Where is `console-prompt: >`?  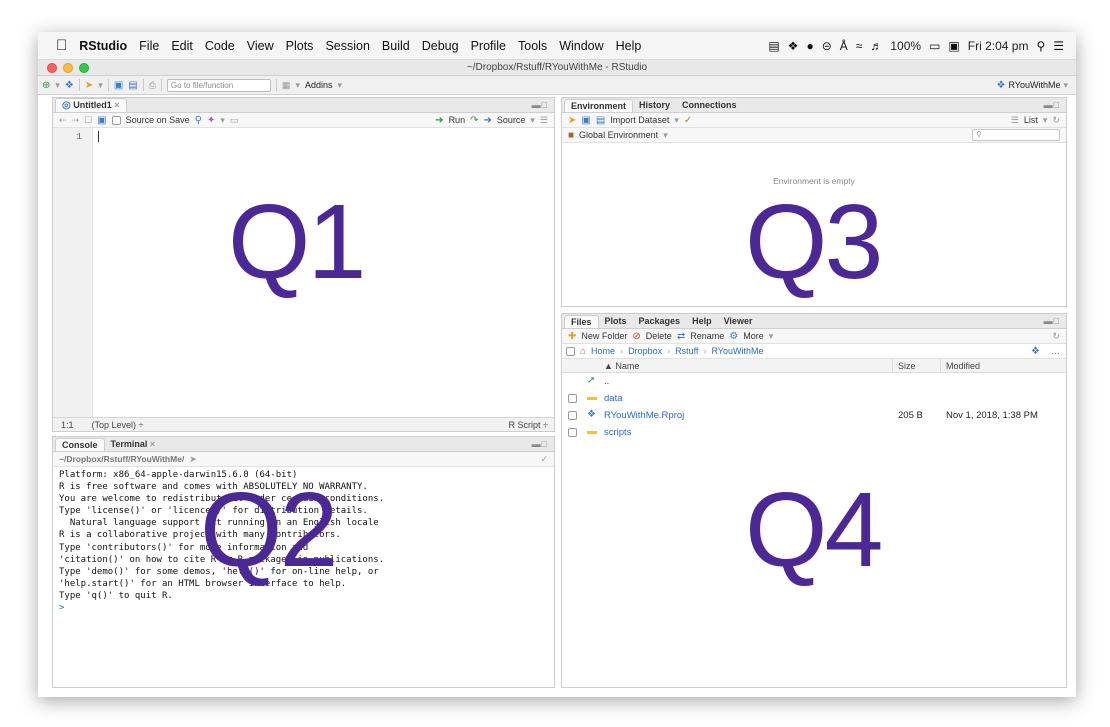 console-prompt: > is located at coordinates (303, 608).